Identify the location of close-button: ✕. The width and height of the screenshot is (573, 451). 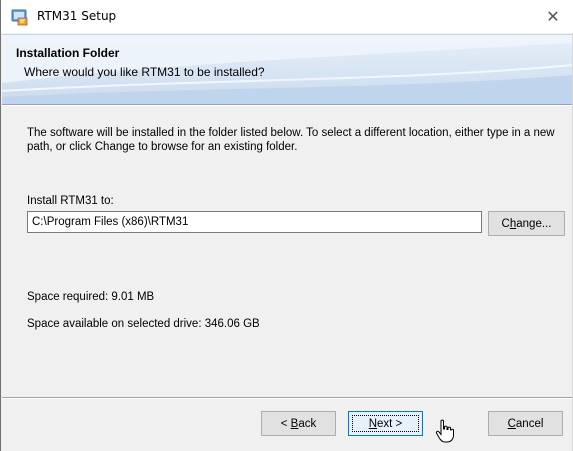
(553, 16).